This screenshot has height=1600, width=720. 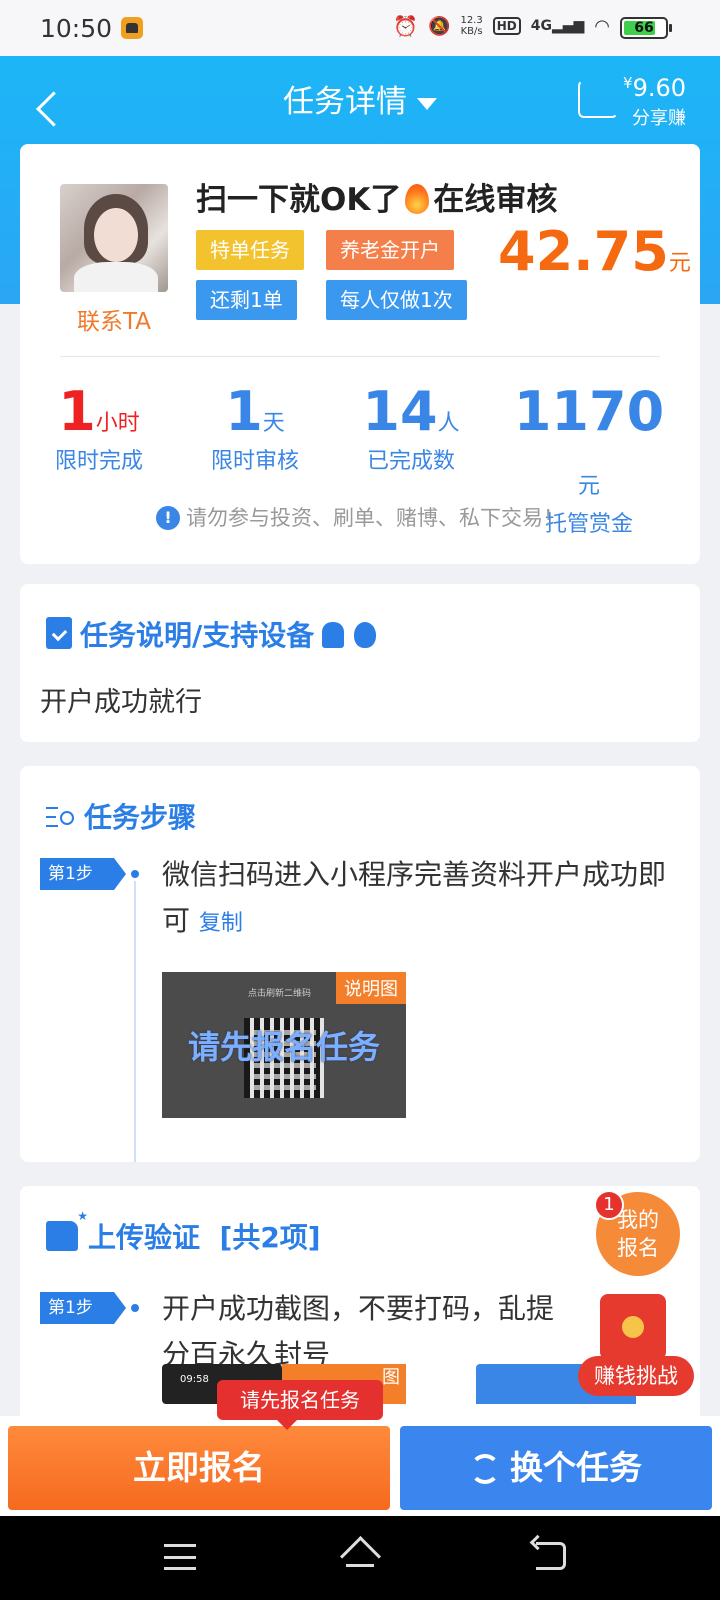 What do you see at coordinates (254, 427) in the screenshot?
I see `stat-review-limit: 1天 限时审核` at bounding box center [254, 427].